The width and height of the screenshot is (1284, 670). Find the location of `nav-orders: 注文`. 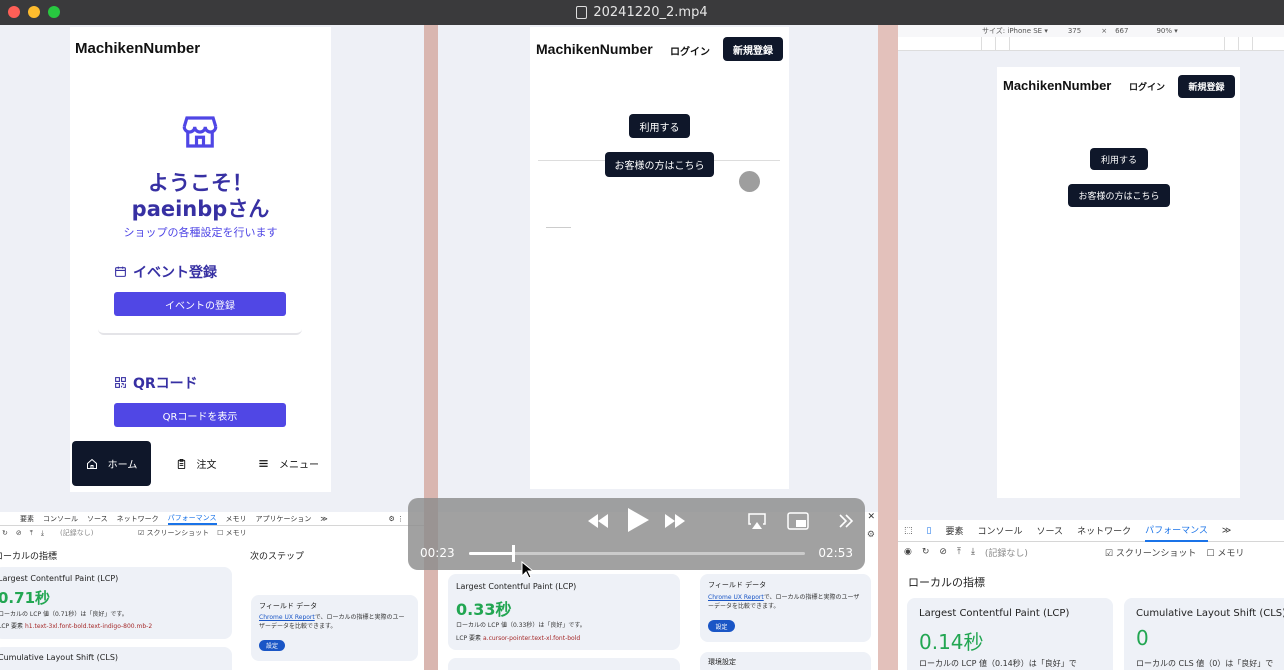

nav-orders: 注文 is located at coordinates (196, 463).